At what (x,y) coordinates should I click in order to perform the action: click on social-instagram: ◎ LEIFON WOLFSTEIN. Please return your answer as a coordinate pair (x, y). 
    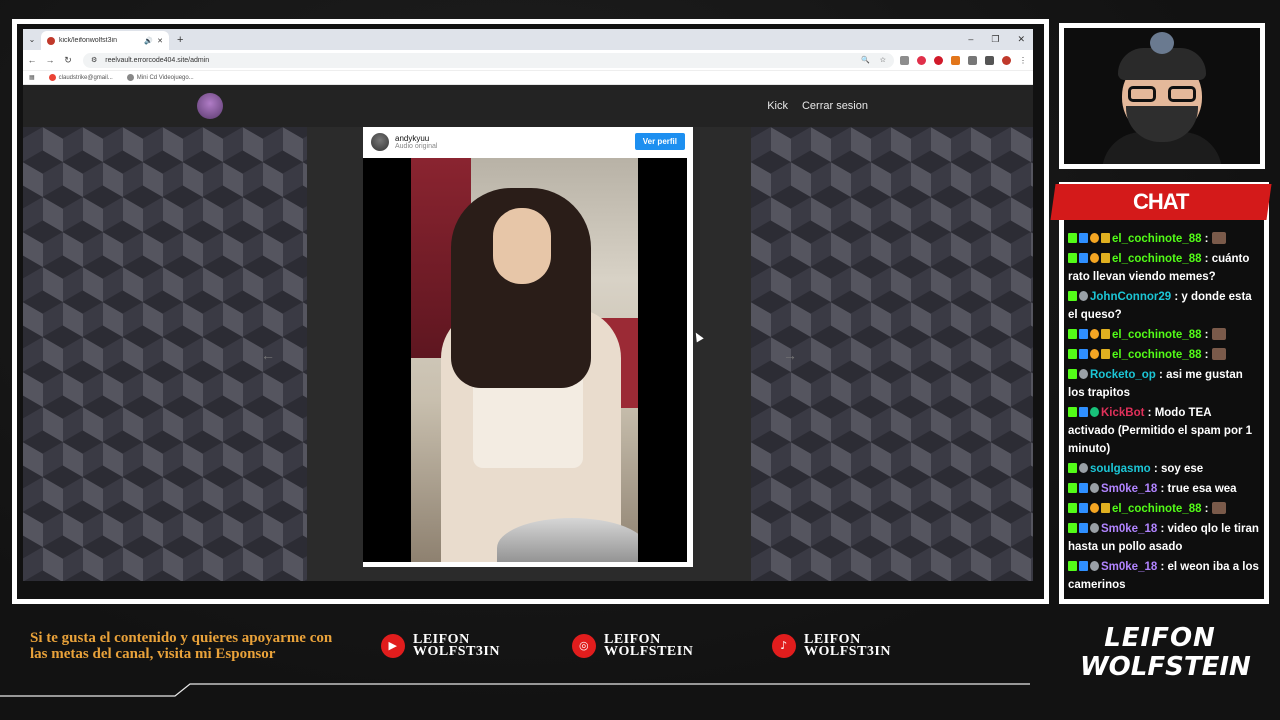
    Looking at the image, I should click on (632, 646).